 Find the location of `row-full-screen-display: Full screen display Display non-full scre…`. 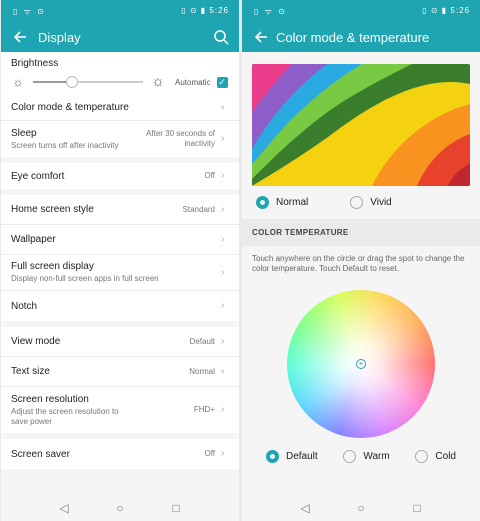

row-full-screen-display: Full screen display Display non-full scre… is located at coordinates (120, 273).